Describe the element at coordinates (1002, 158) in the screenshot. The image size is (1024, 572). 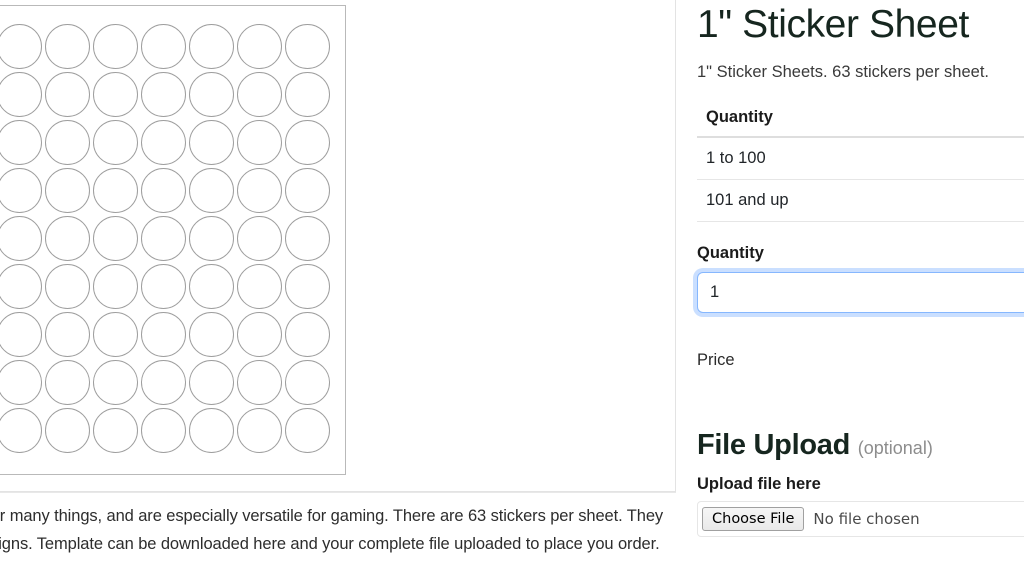
I see `cell-unit-price: $1.25` at that location.